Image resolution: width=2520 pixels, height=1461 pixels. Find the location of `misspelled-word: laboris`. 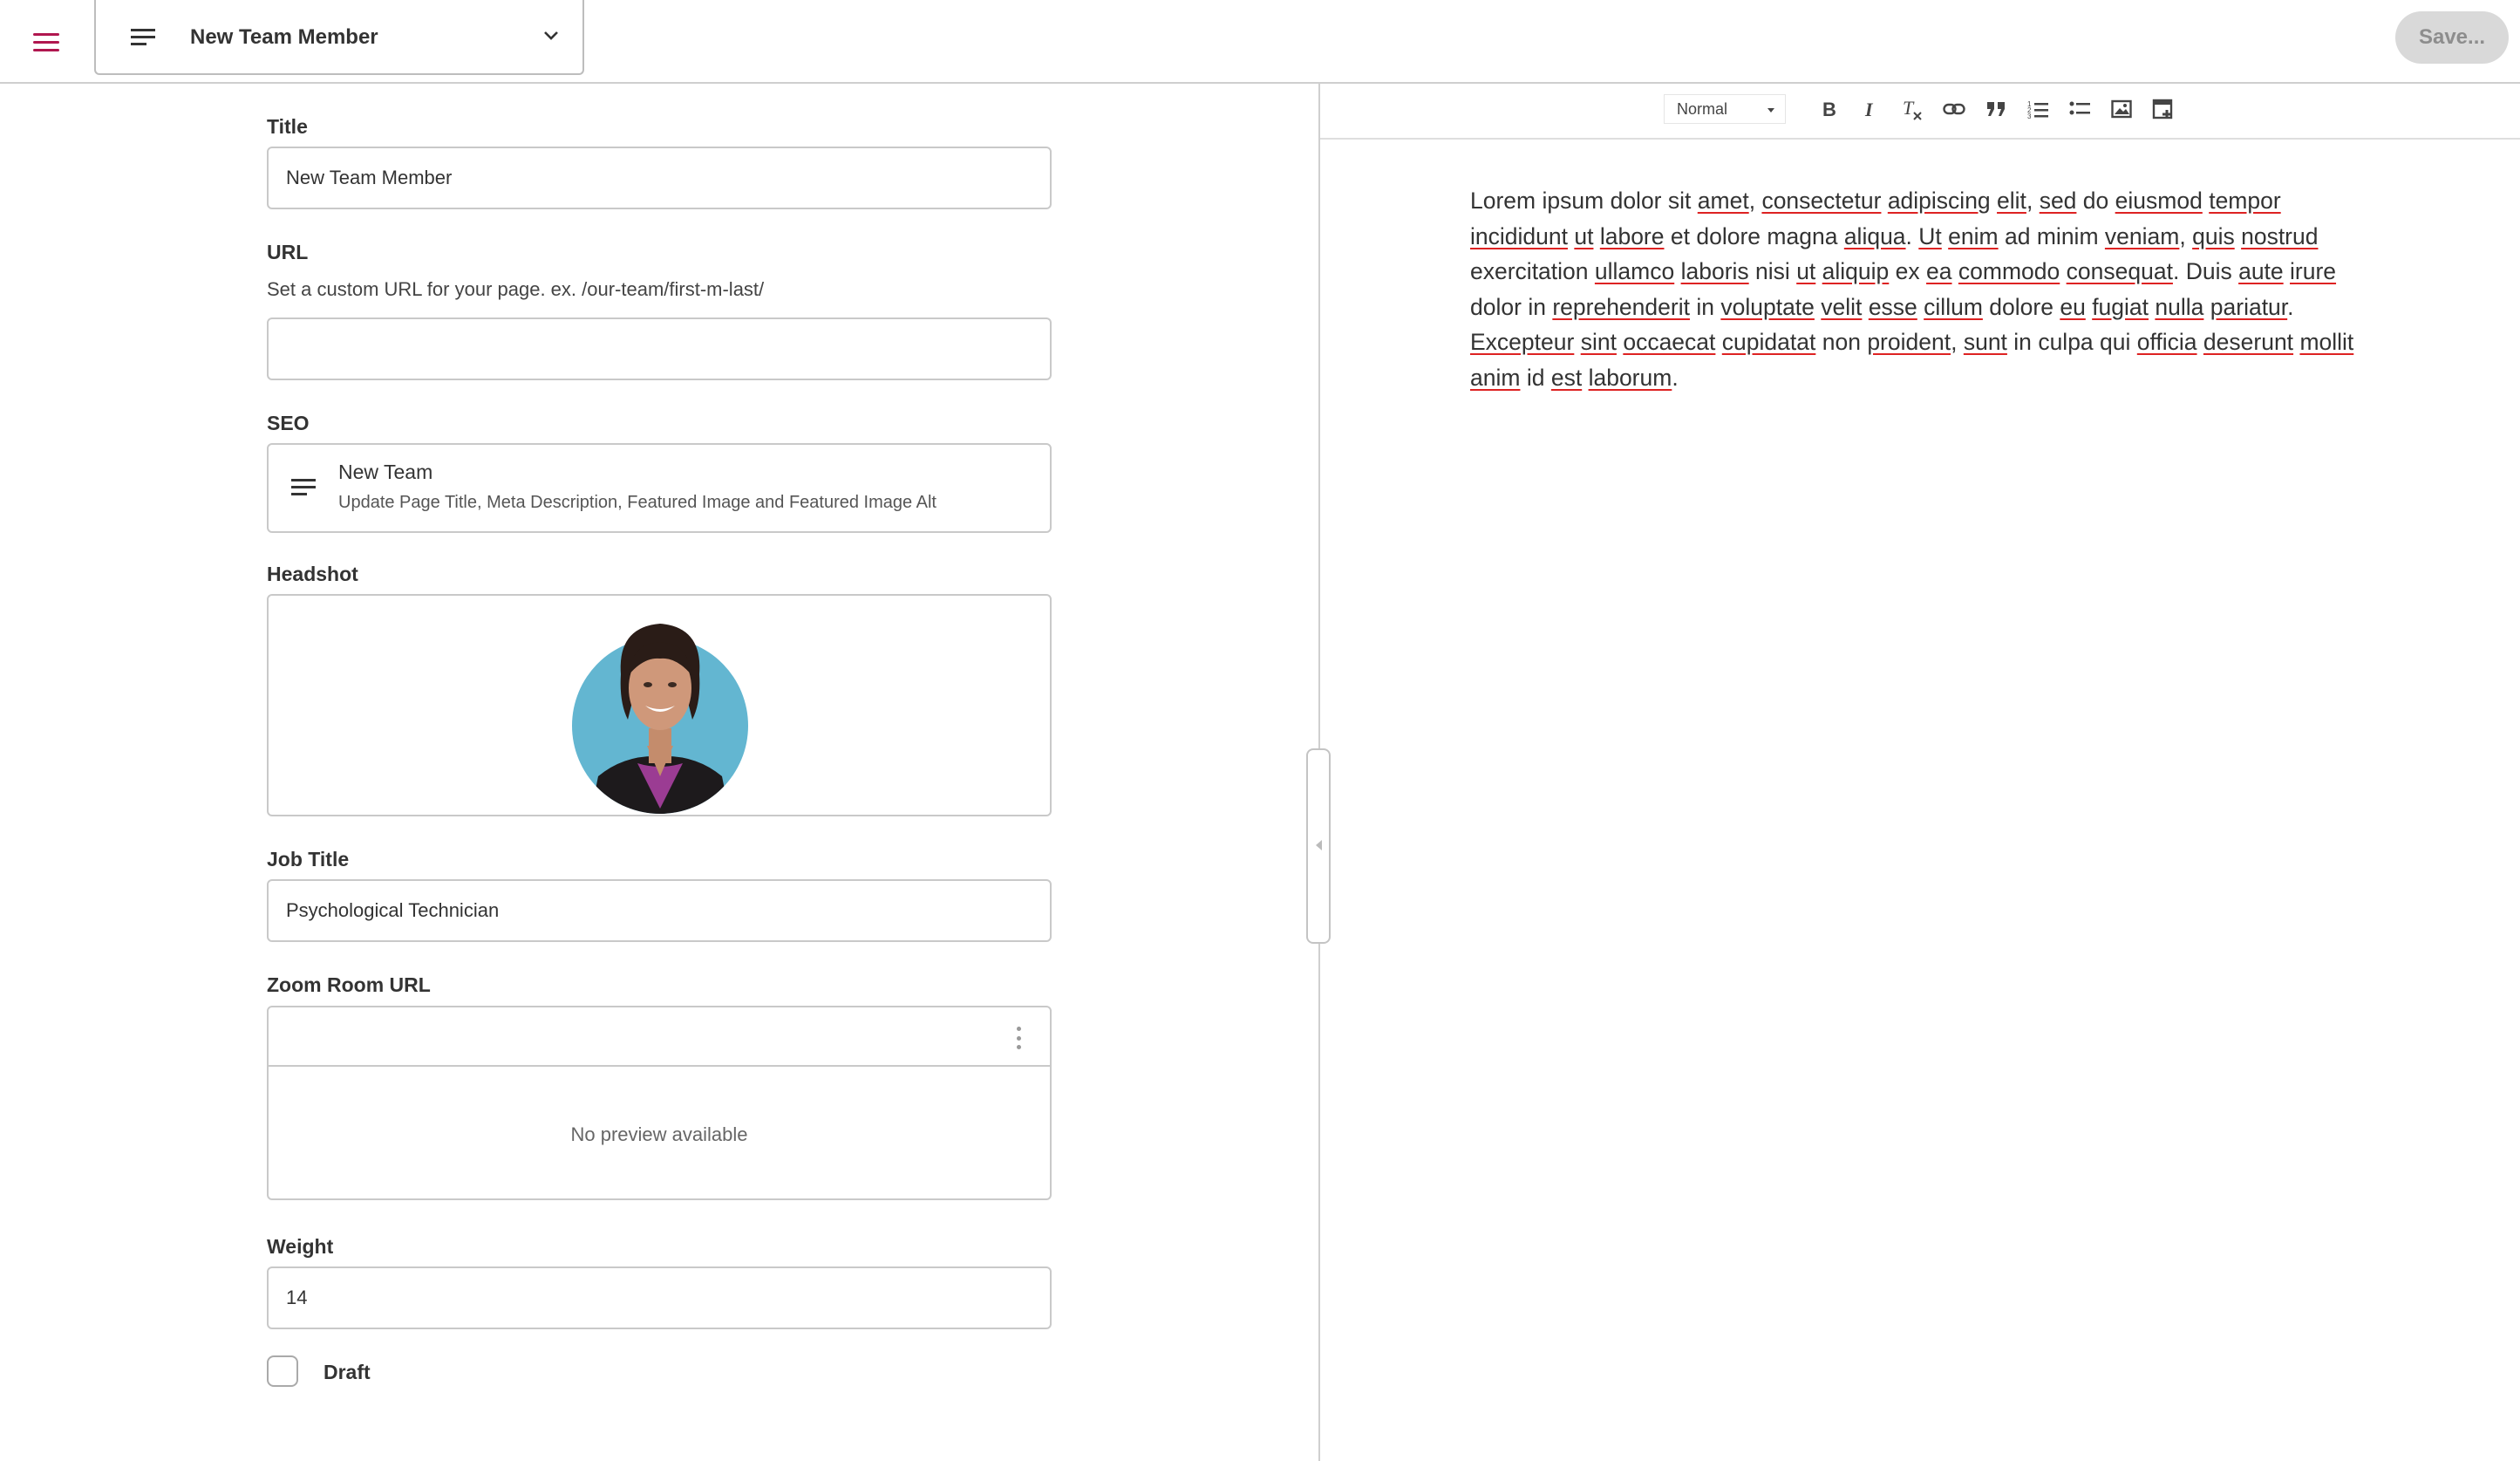

misspelled-word: laboris is located at coordinates (1714, 271).